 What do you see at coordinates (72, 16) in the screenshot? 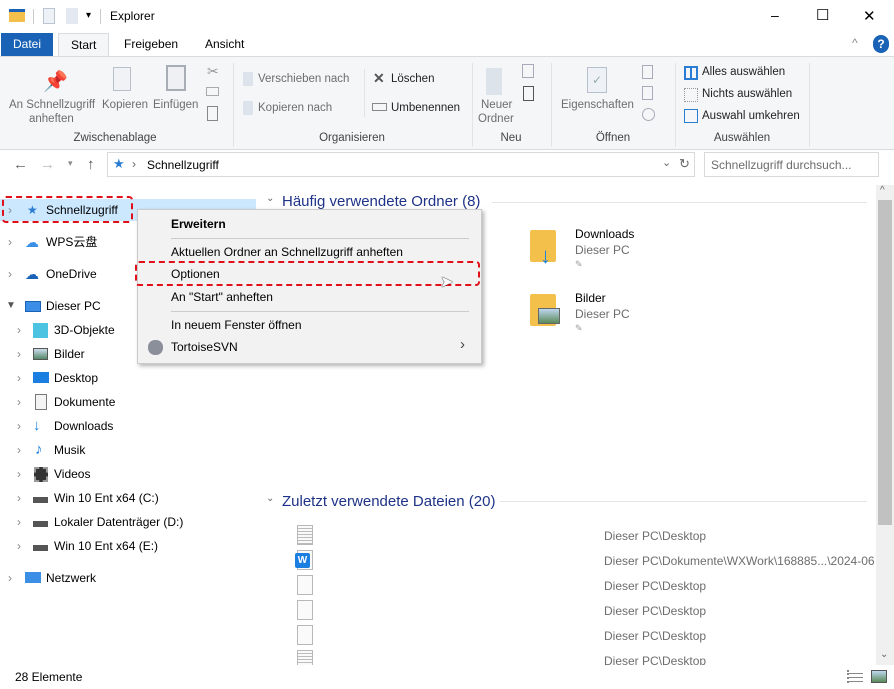
I see `new-folder-quick-icon` at bounding box center [72, 16].